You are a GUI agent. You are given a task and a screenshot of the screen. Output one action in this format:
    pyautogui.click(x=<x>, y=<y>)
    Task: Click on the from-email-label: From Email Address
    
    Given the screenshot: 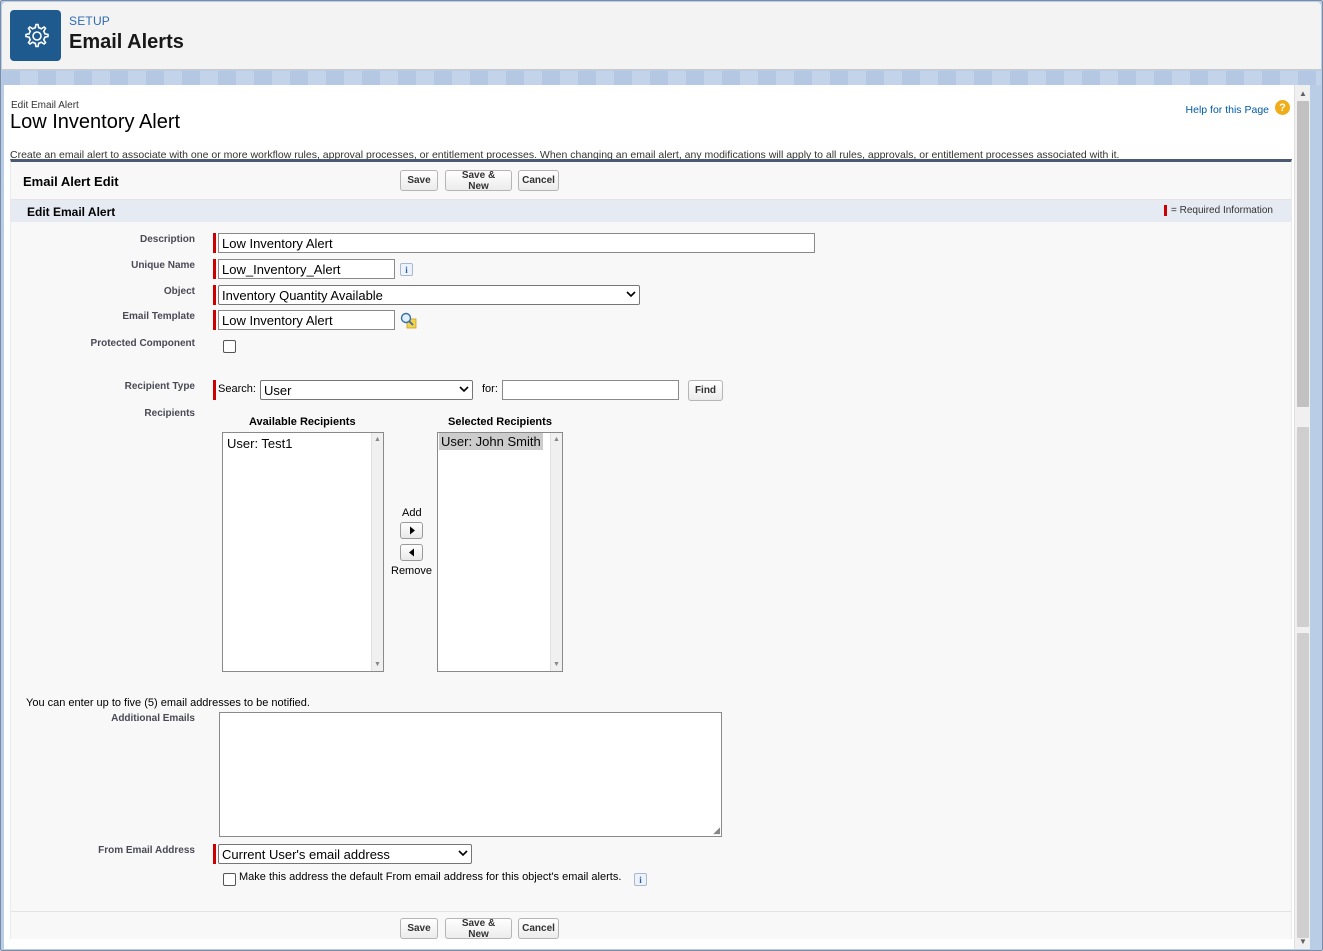 What is the action you would take?
    pyautogui.click(x=146, y=850)
    